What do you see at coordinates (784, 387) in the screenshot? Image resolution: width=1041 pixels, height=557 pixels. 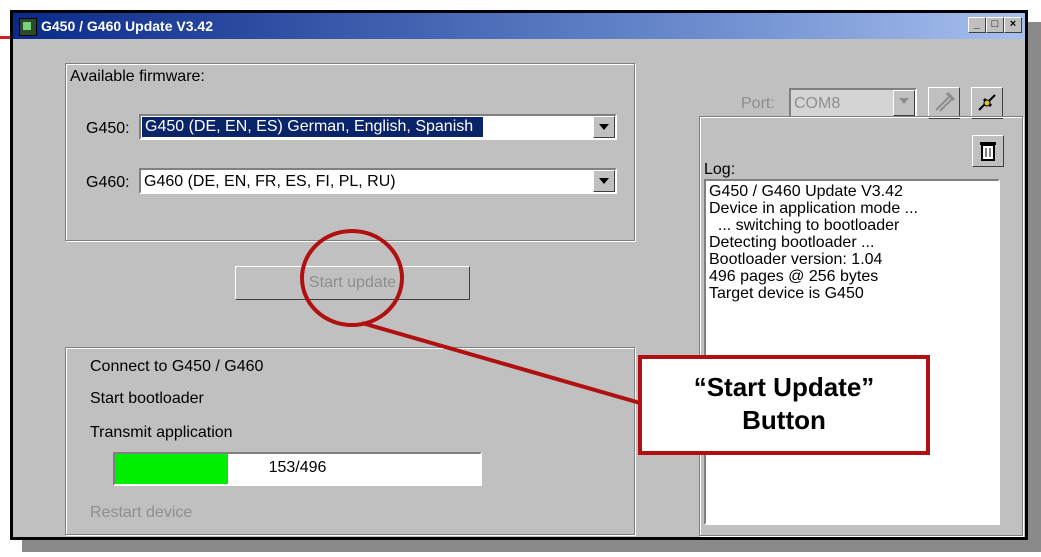 I see `callout-line1: “Start Update”` at bounding box center [784, 387].